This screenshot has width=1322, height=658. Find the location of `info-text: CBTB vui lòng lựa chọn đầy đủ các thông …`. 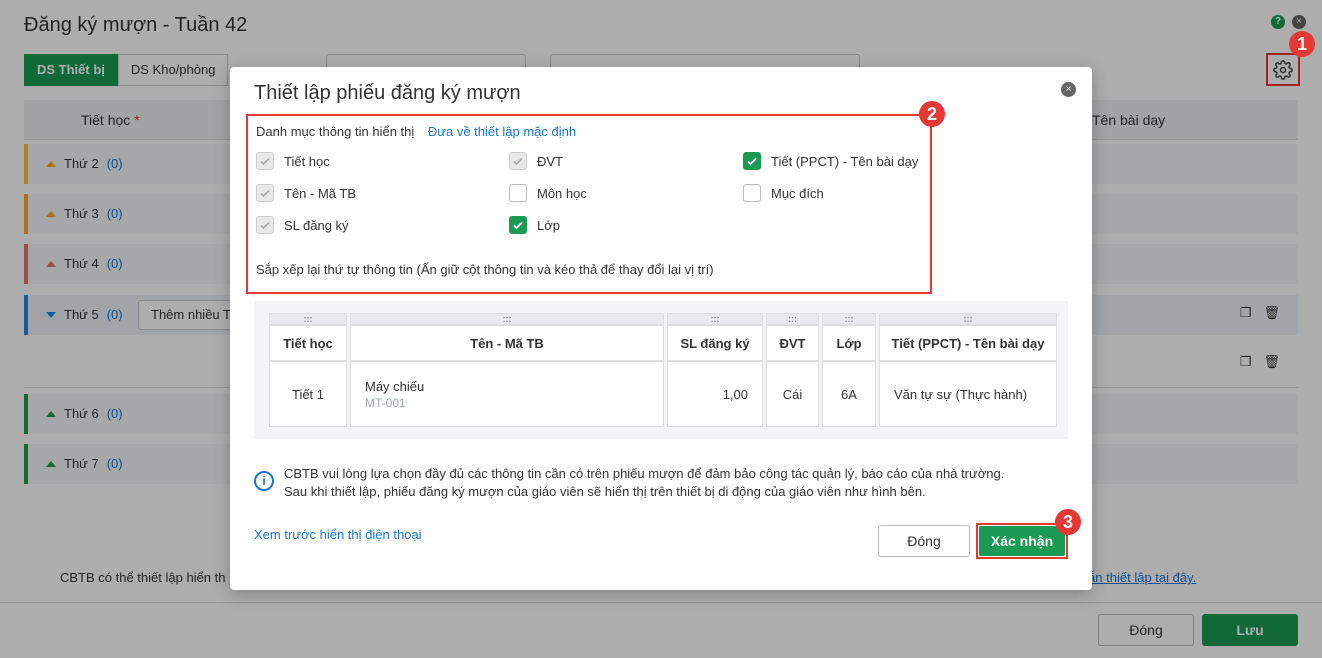

info-text: CBTB vui lòng lựa chọn đầy đủ các thông … is located at coordinates (644, 482).